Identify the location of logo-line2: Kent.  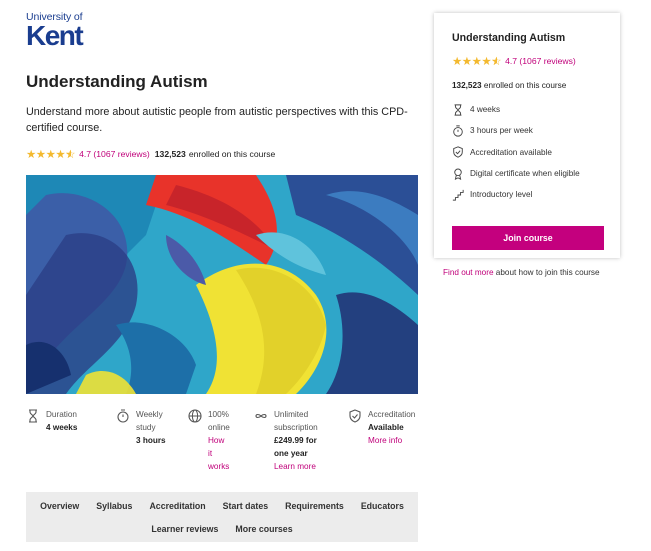
(55, 35).